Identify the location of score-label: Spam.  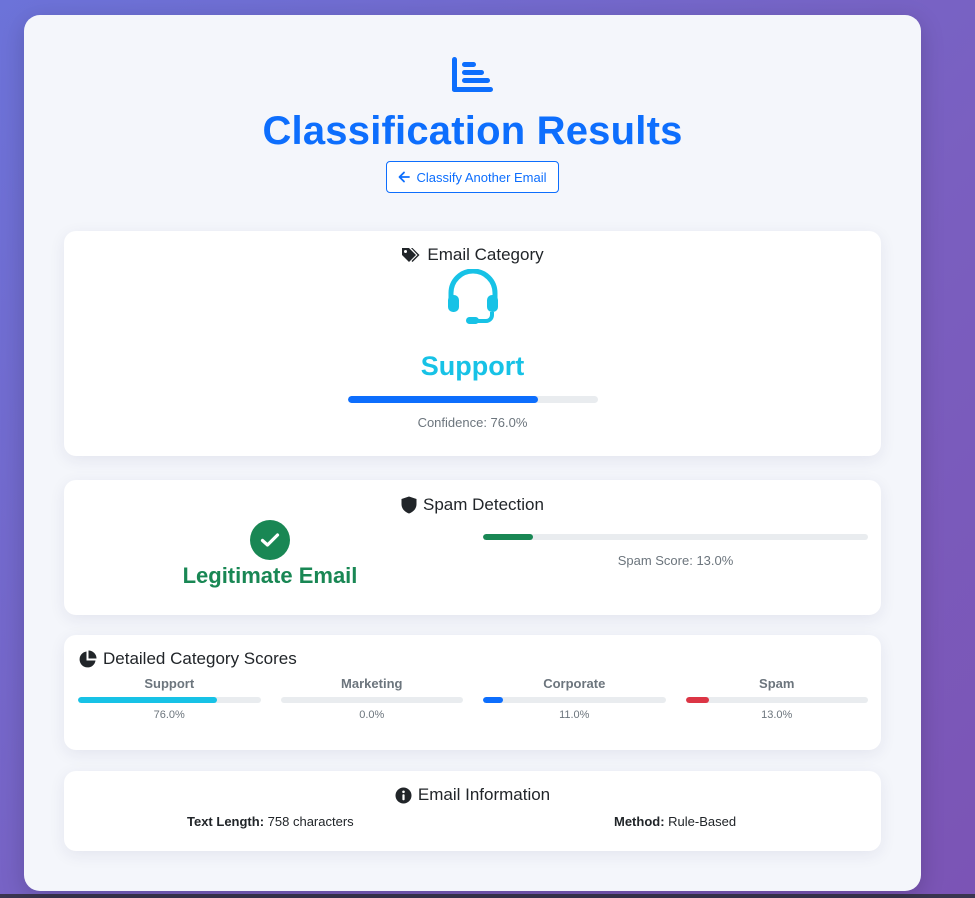
(777, 683).